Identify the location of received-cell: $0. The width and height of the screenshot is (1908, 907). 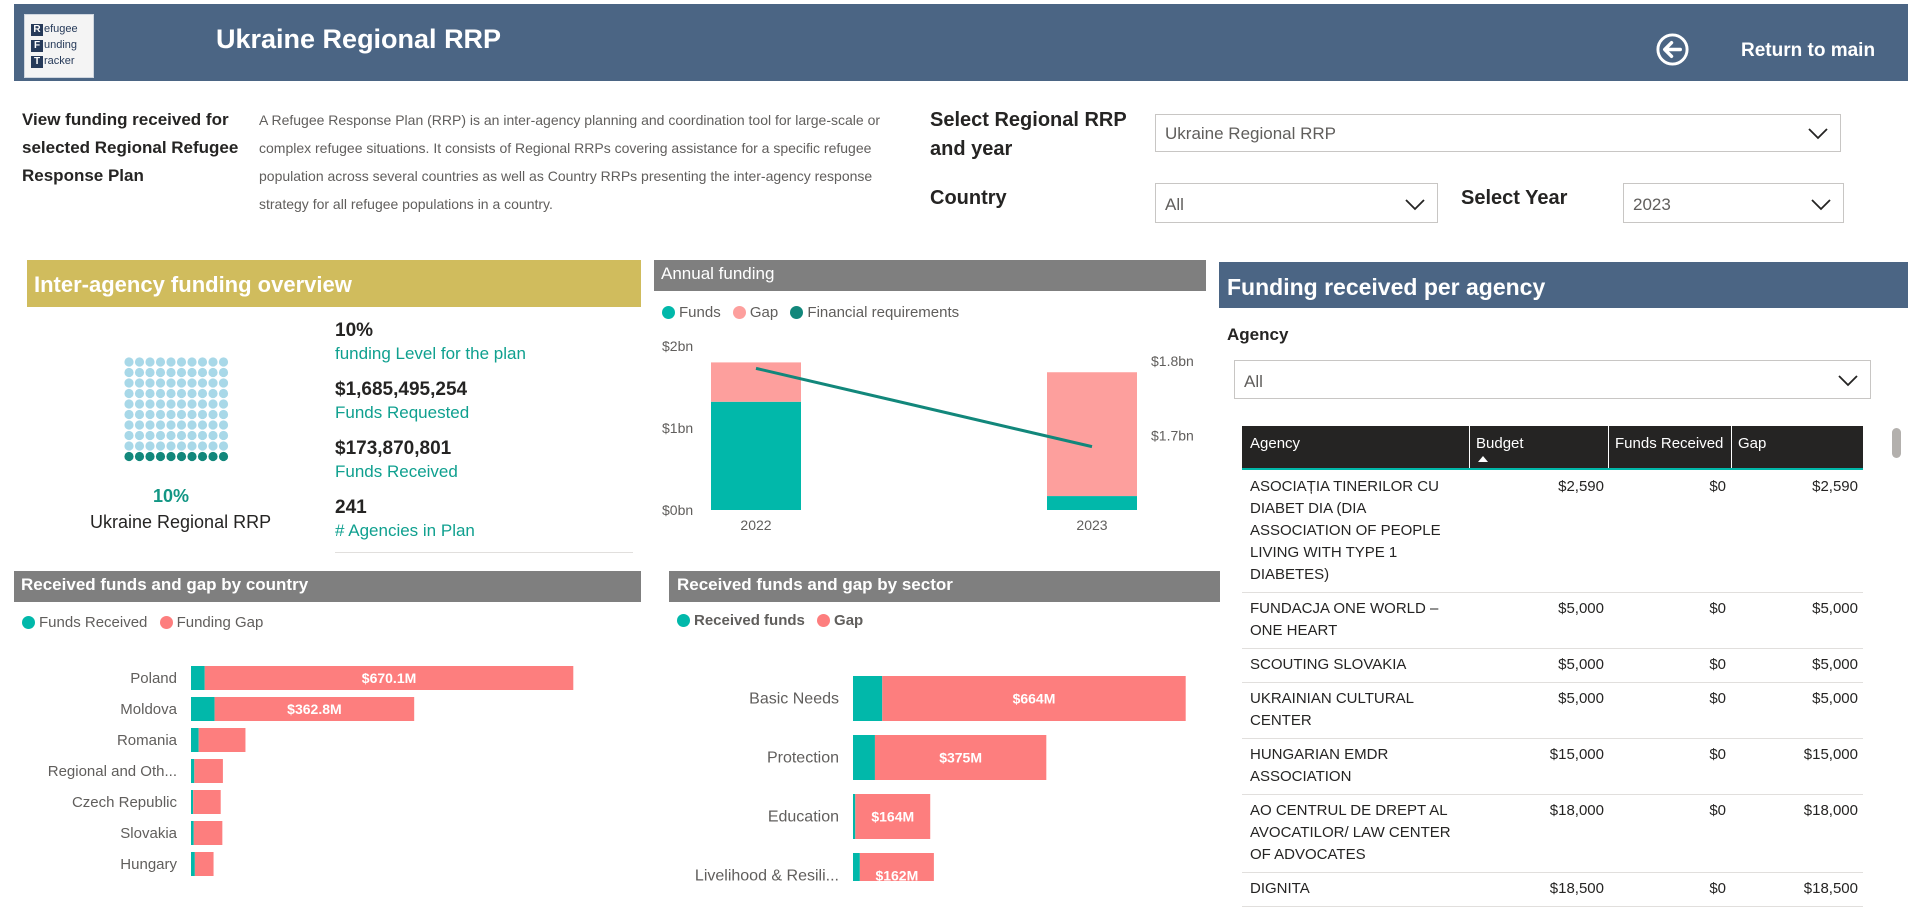
(1717, 888).